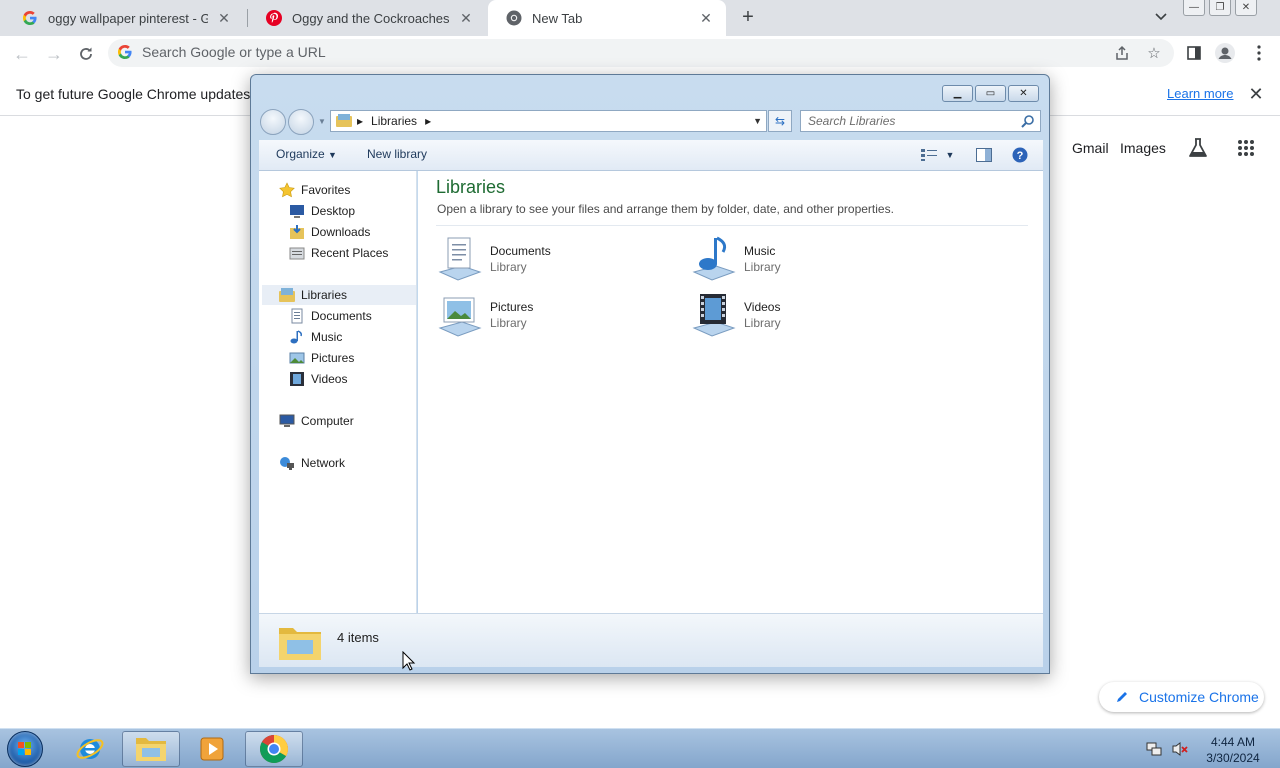 The width and height of the screenshot is (1280, 768). What do you see at coordinates (273, 122) in the screenshot?
I see `explorer-back-button` at bounding box center [273, 122].